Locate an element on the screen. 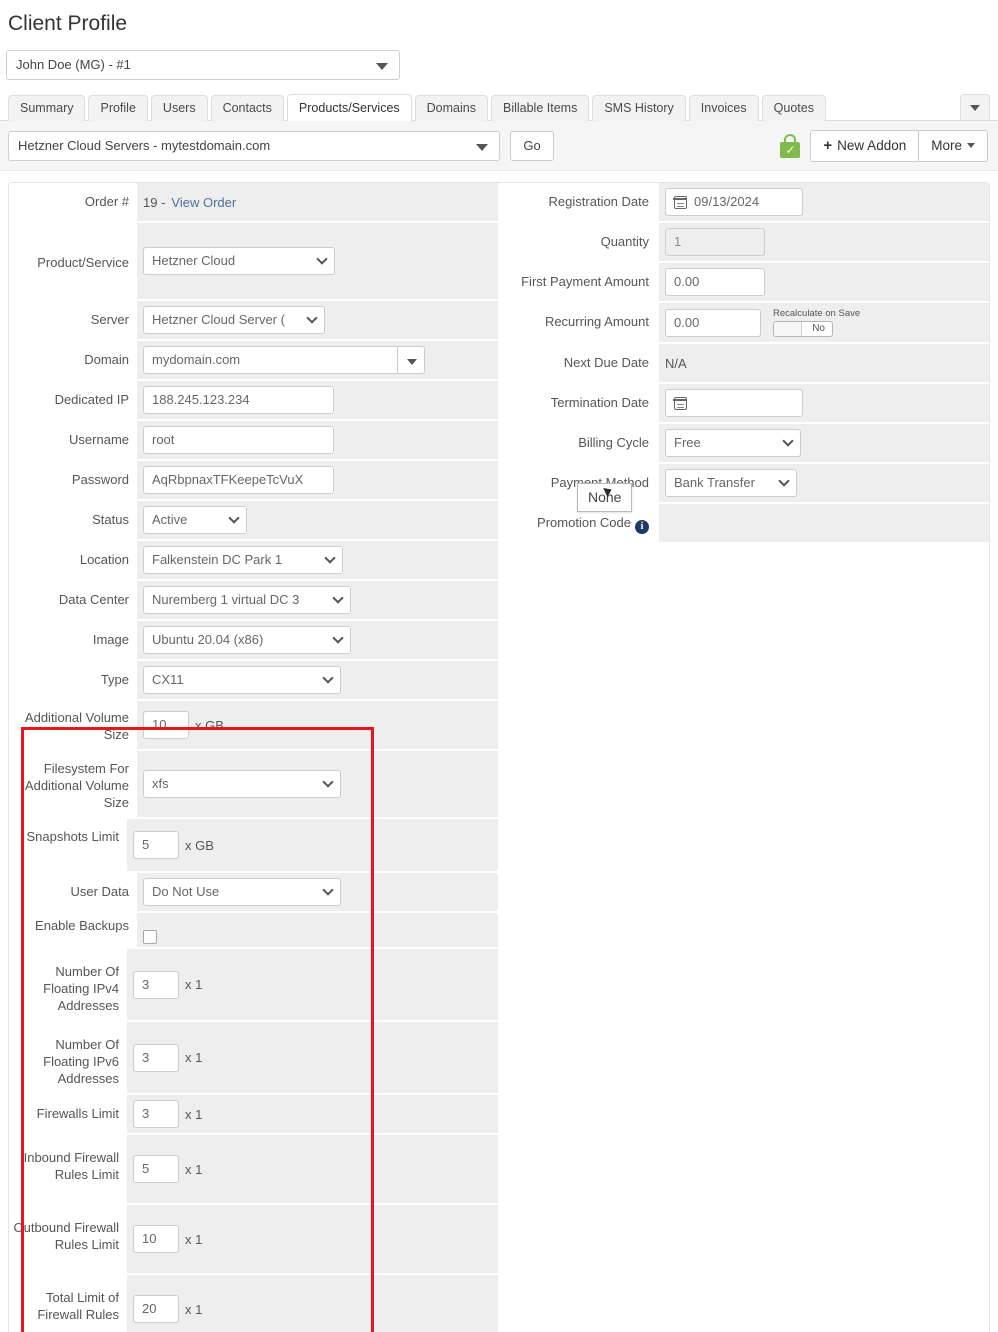 The width and height of the screenshot is (998, 1332). config-option-row: Data Center Nuremberg 1 virtual DC 3 is located at coordinates (253, 601).